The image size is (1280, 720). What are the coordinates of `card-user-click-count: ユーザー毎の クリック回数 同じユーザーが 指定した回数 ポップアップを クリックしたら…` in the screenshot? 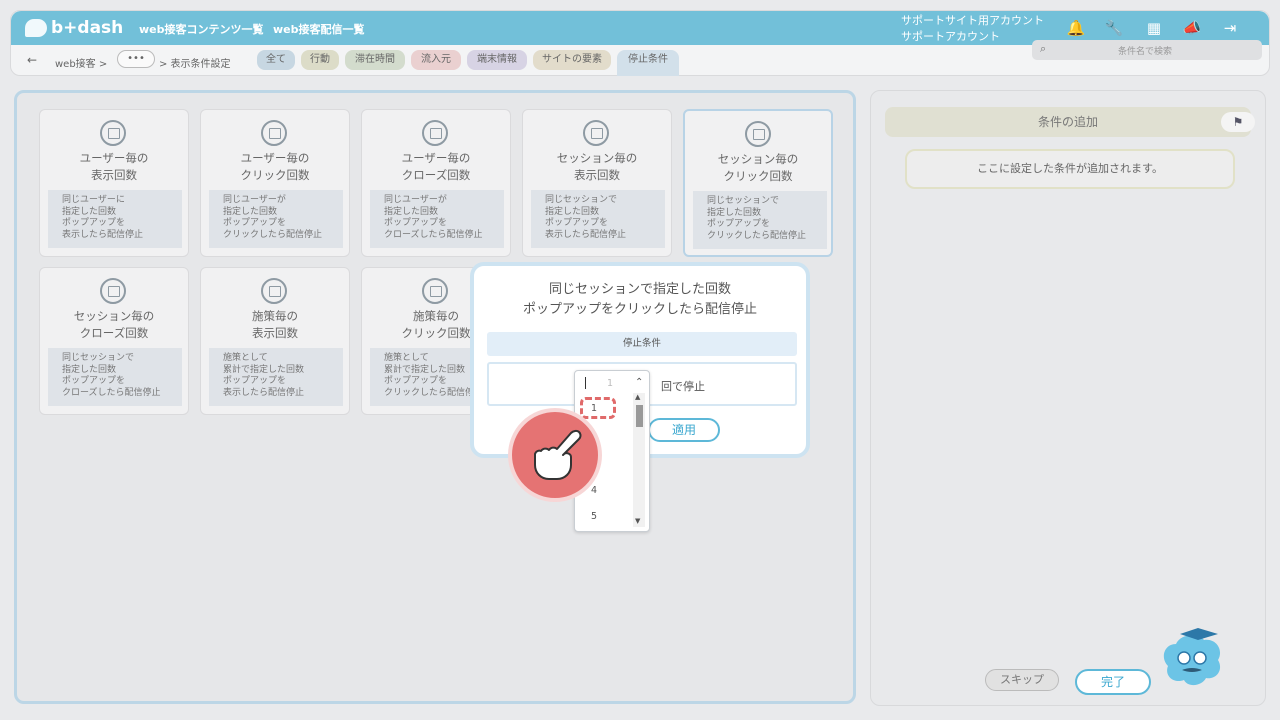 It's located at (275, 183).